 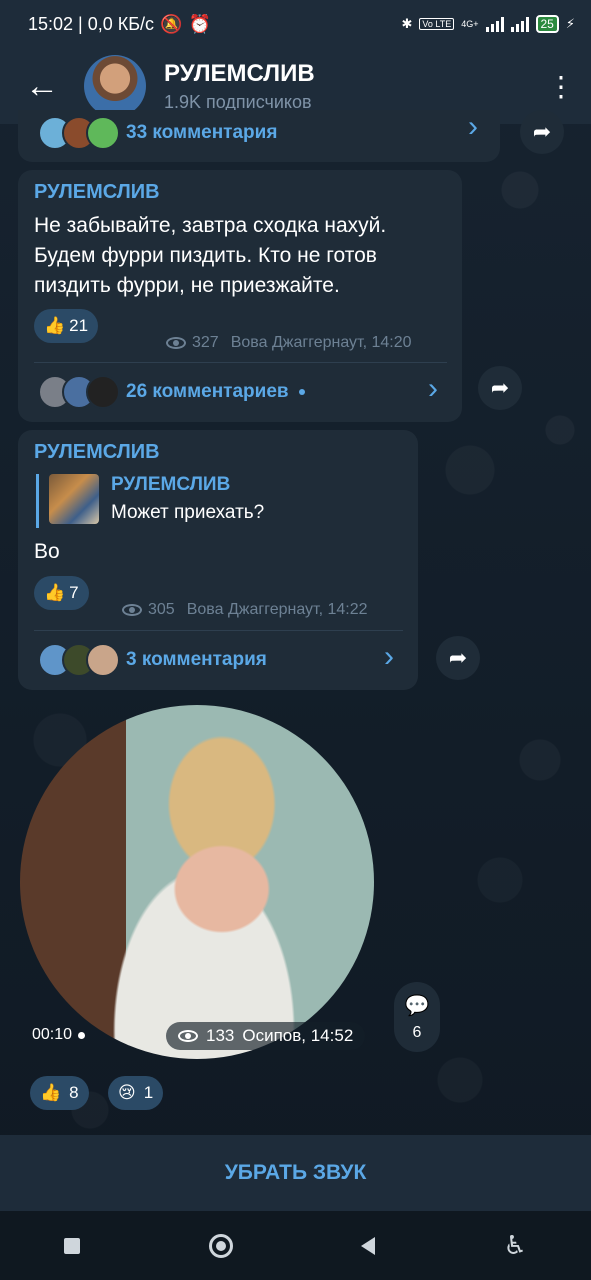 I want to click on message-meta: 305 Вова Джаггернаут, 14:22, so click(x=245, y=610).